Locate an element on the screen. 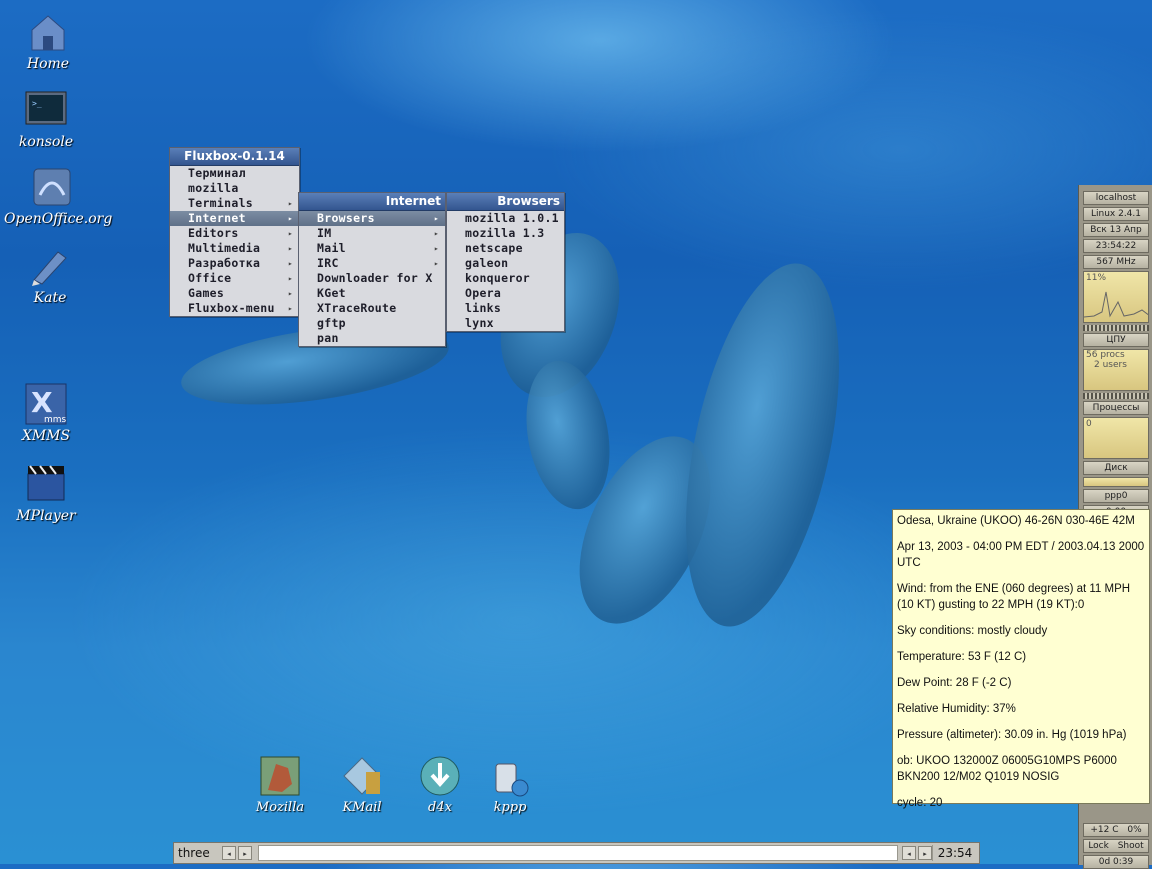 The width and height of the screenshot is (1152, 869). workspace-name: three is located at coordinates (199, 853).